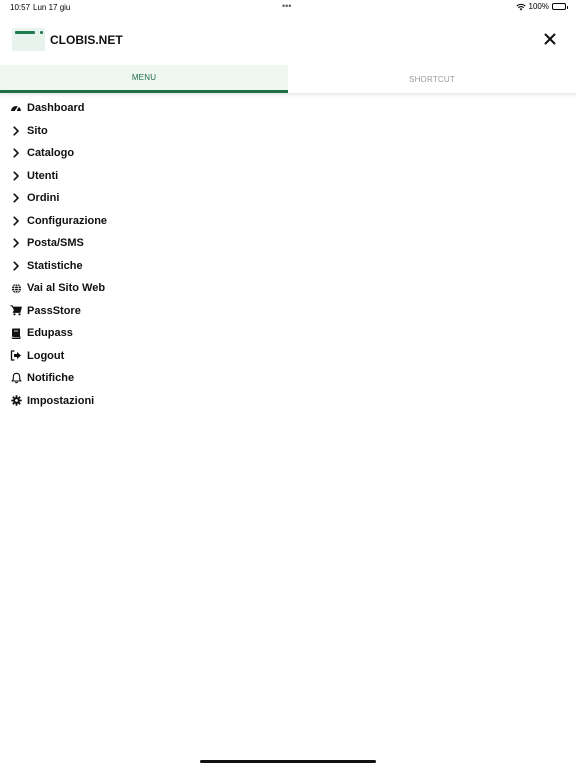  I want to click on menu-item-label: Vai al Sito Web, so click(66, 288).